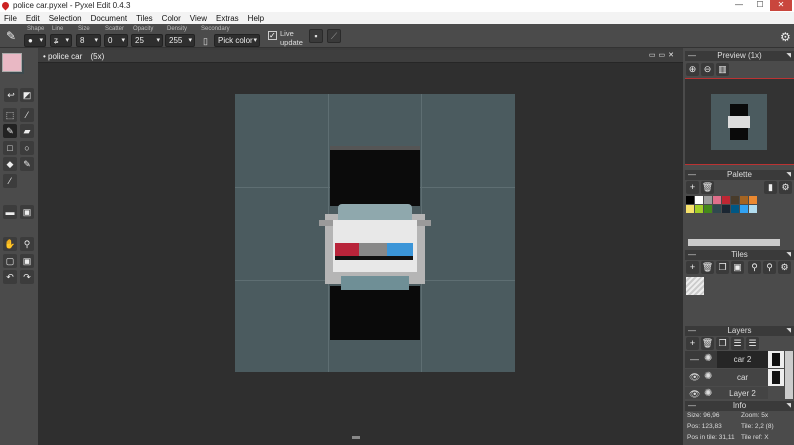 The width and height of the screenshot is (794, 445). I want to click on layer-button: ▪, so click(316, 36).